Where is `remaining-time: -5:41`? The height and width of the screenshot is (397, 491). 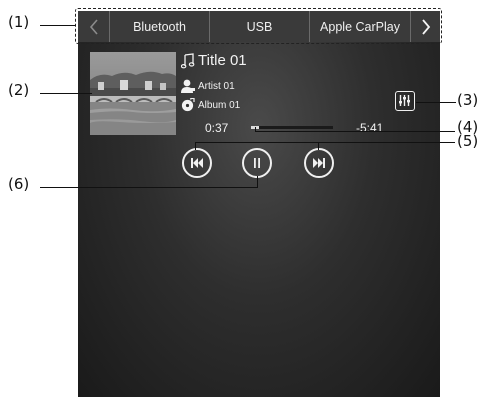 remaining-time: -5:41 is located at coordinates (370, 128).